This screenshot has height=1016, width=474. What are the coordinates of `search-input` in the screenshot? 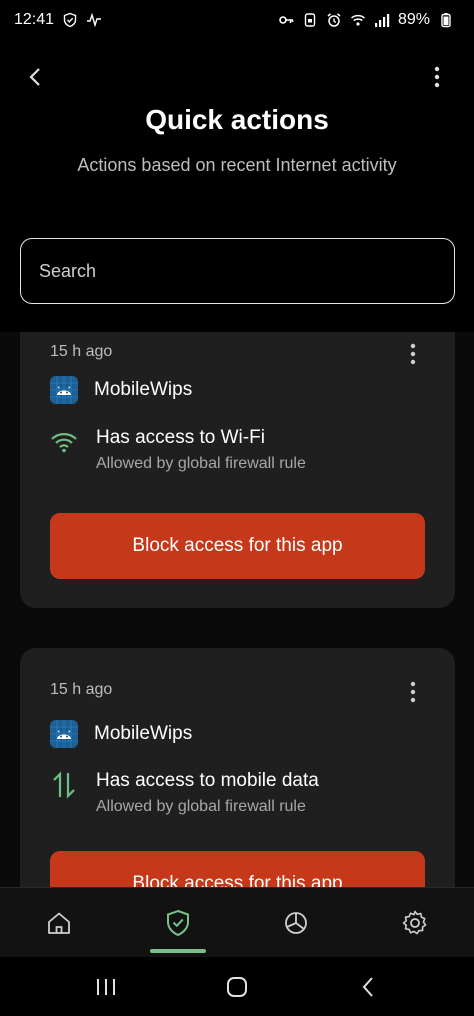 It's located at (237, 271).